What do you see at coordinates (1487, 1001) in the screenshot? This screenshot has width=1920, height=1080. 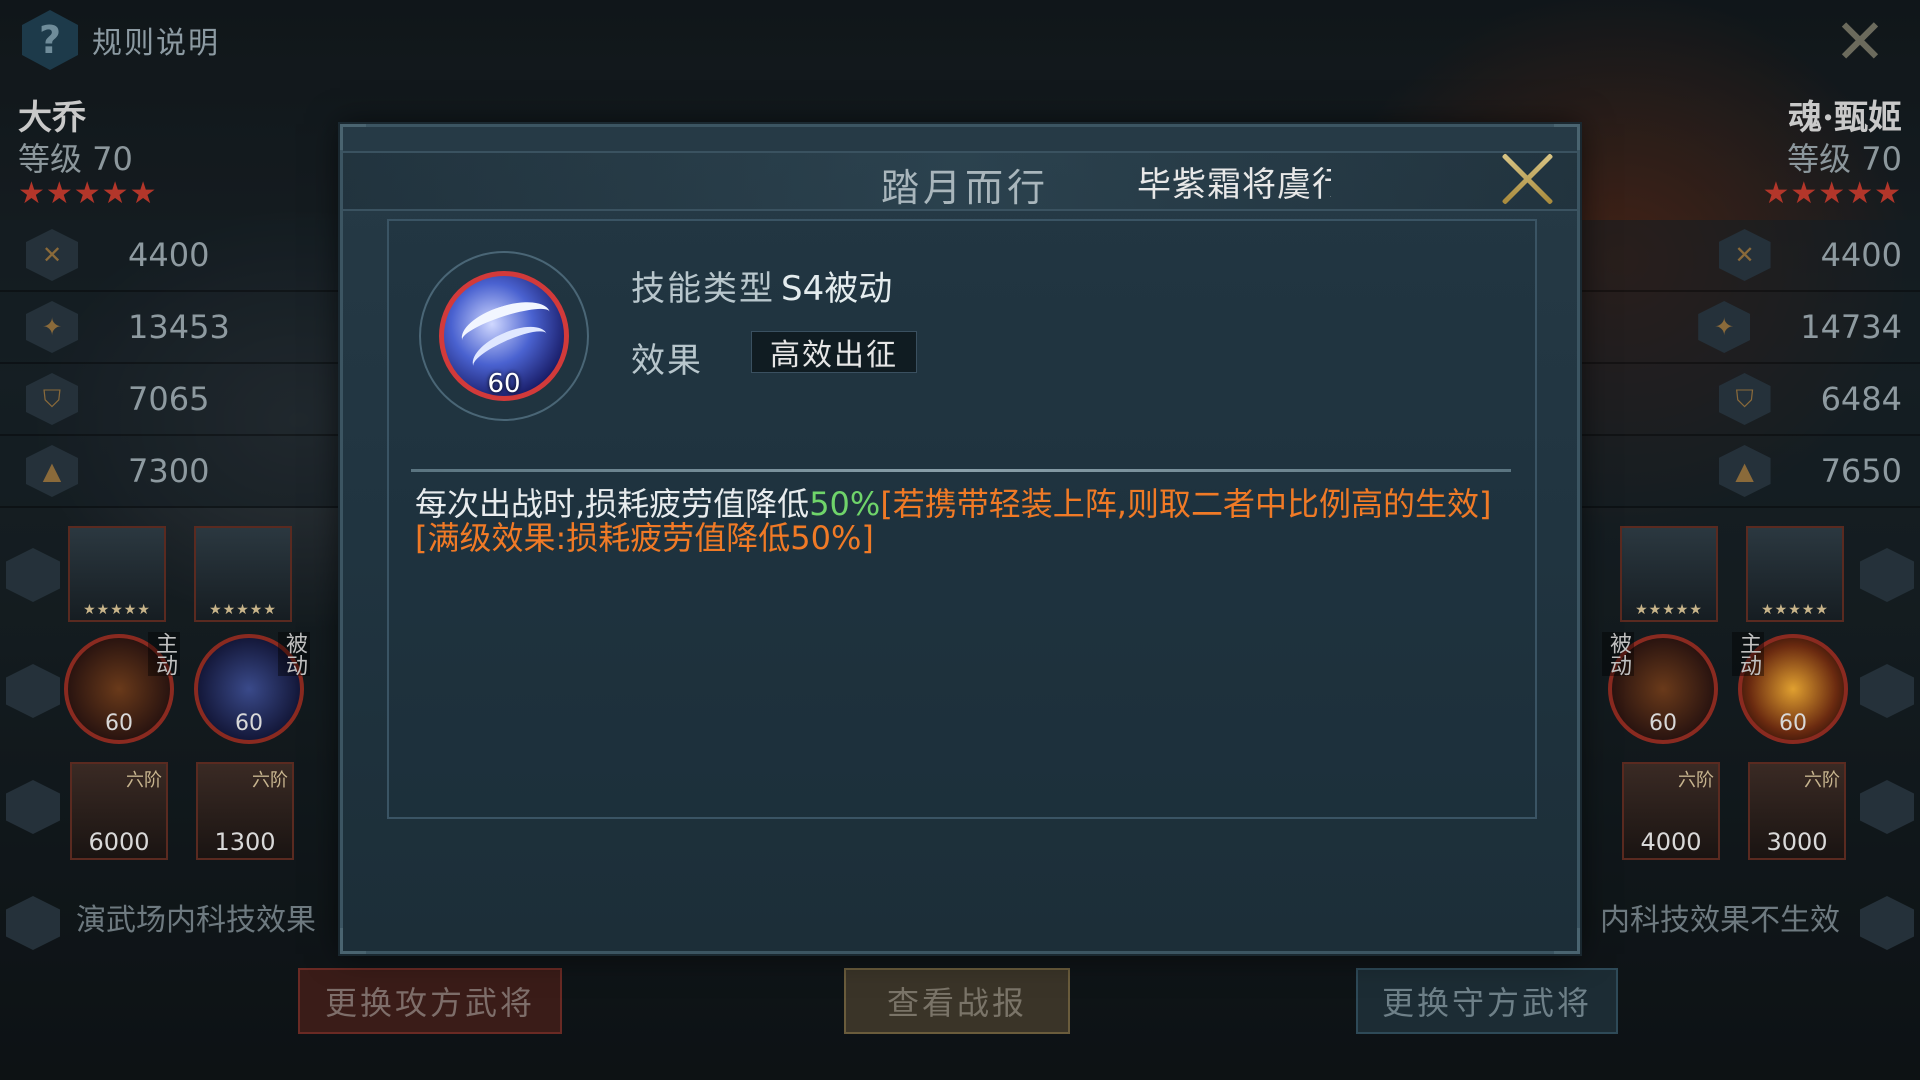 I see `change-defender-button: 更换守方武将` at bounding box center [1487, 1001].